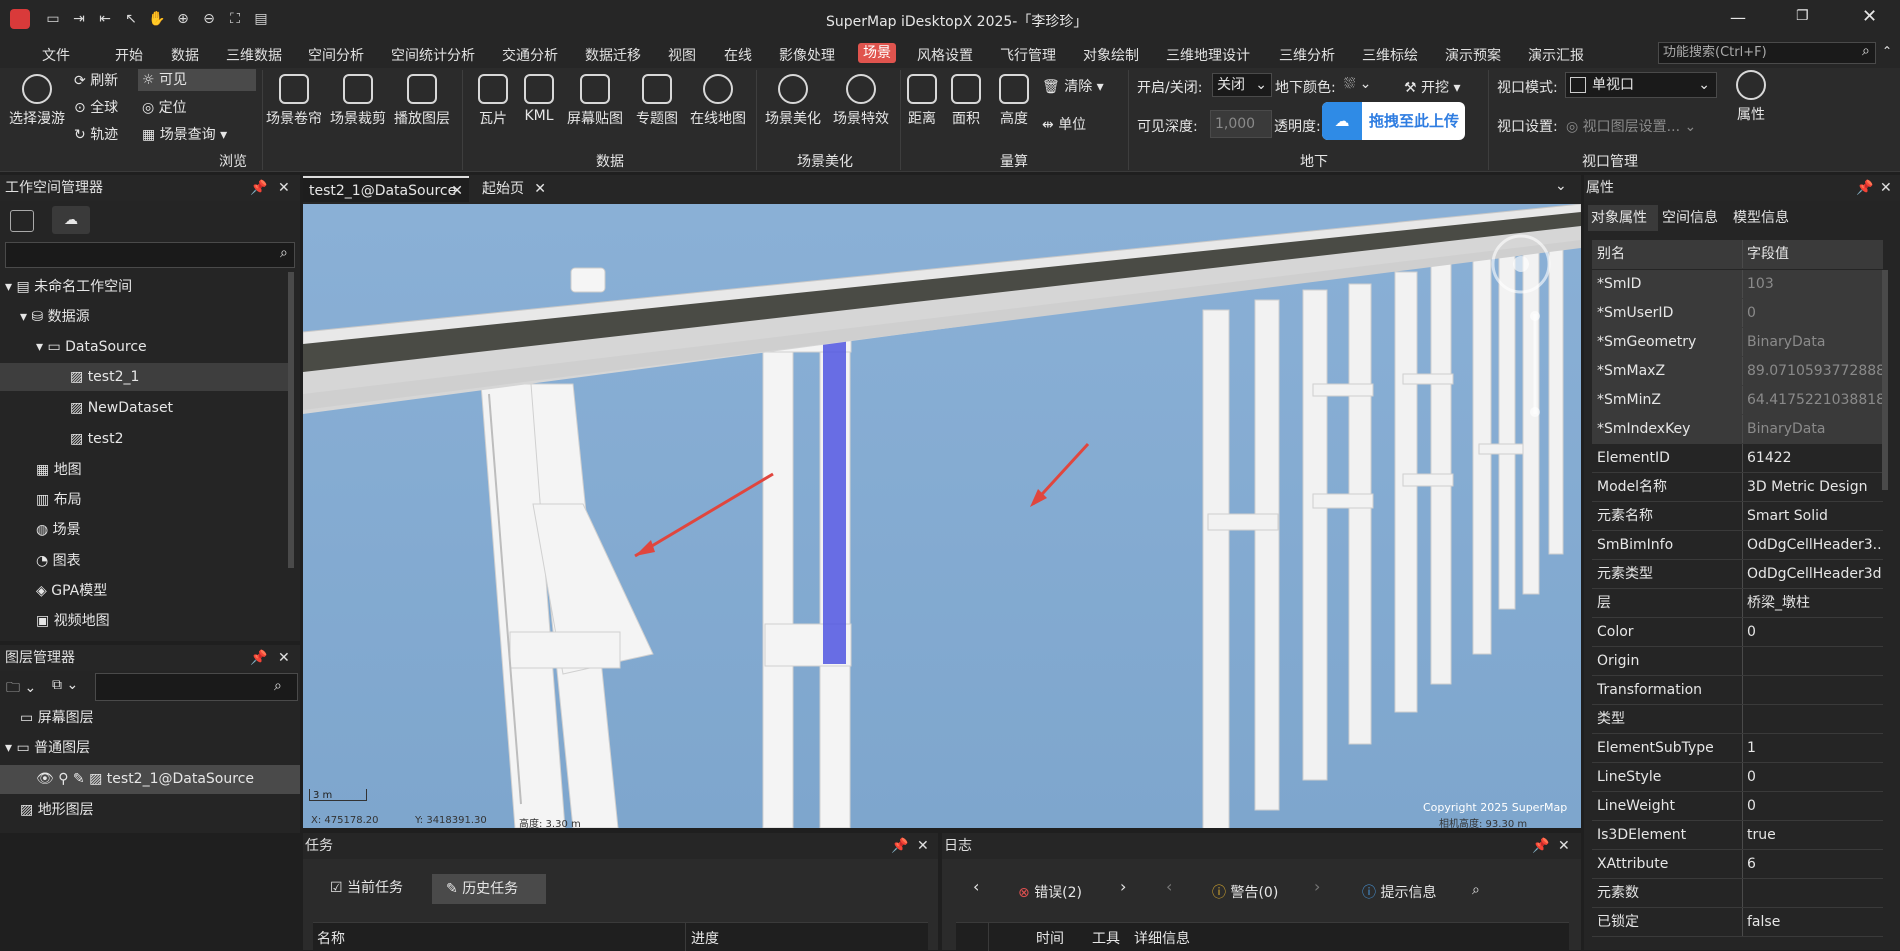  I want to click on menu-3d-plot: 三维标绘, so click(1390, 55).